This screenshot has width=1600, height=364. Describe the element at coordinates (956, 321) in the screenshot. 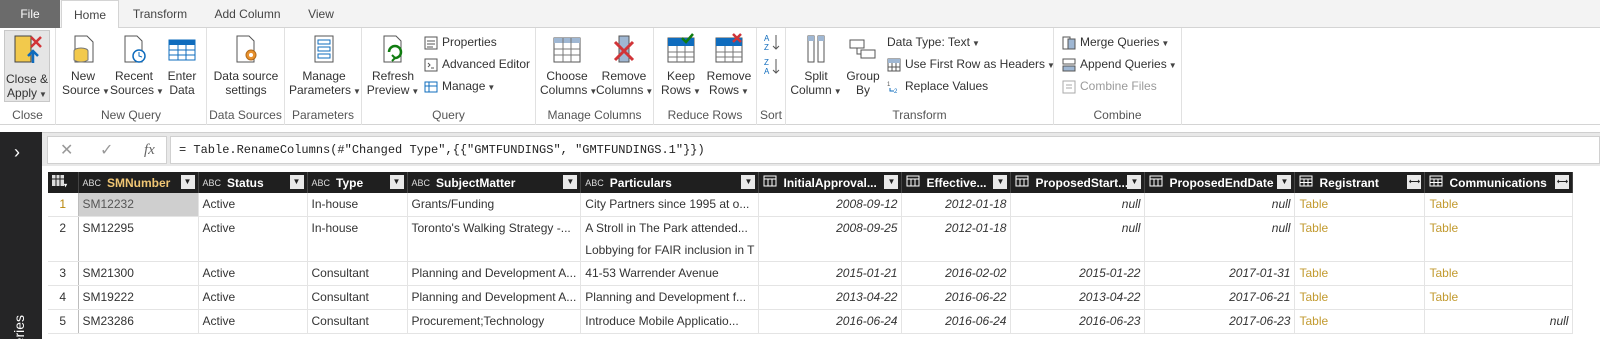

I see `table-cell: 2016-06-24` at that location.